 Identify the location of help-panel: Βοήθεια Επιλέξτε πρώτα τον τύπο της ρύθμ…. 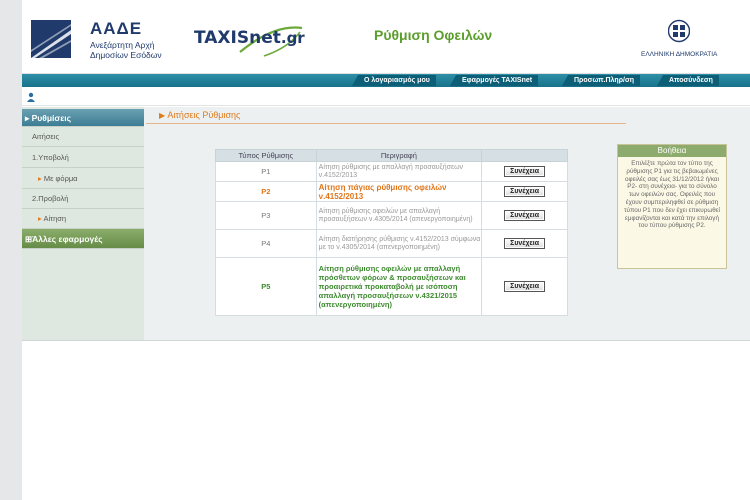
(672, 206).